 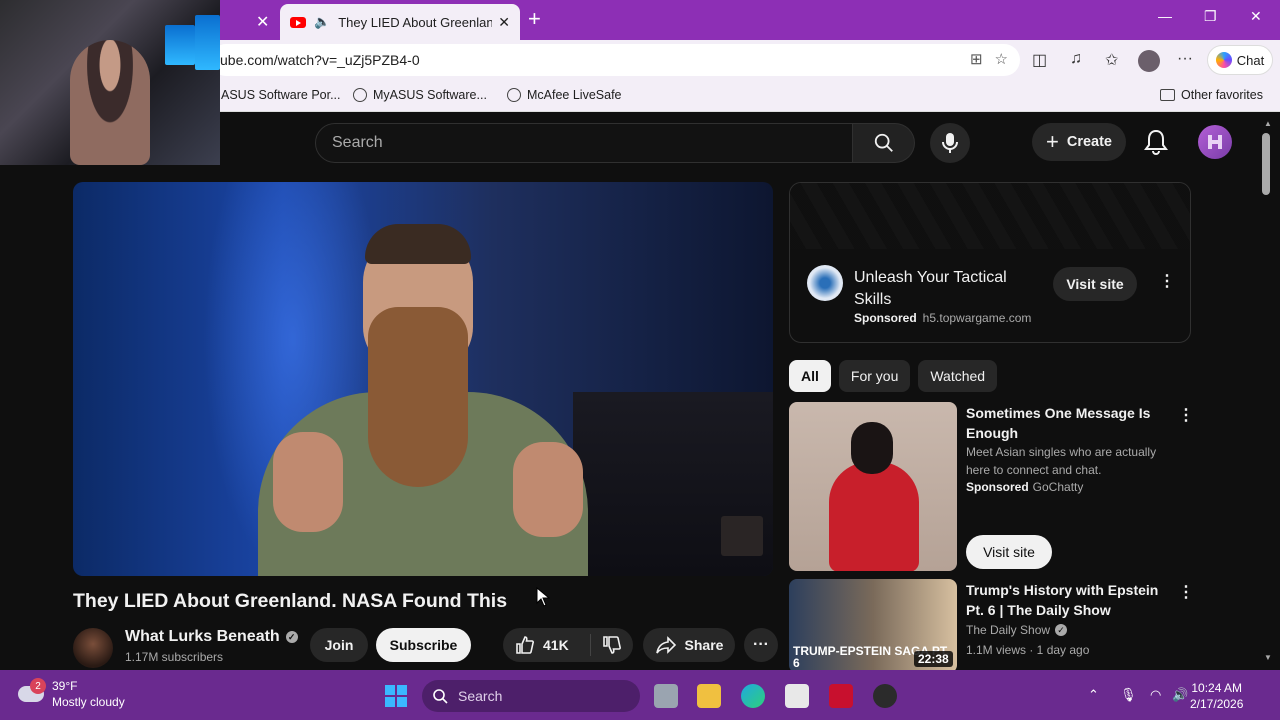 What do you see at coordinates (1095, 284) in the screenshot?
I see `ad-visit-site-button: Visit site` at bounding box center [1095, 284].